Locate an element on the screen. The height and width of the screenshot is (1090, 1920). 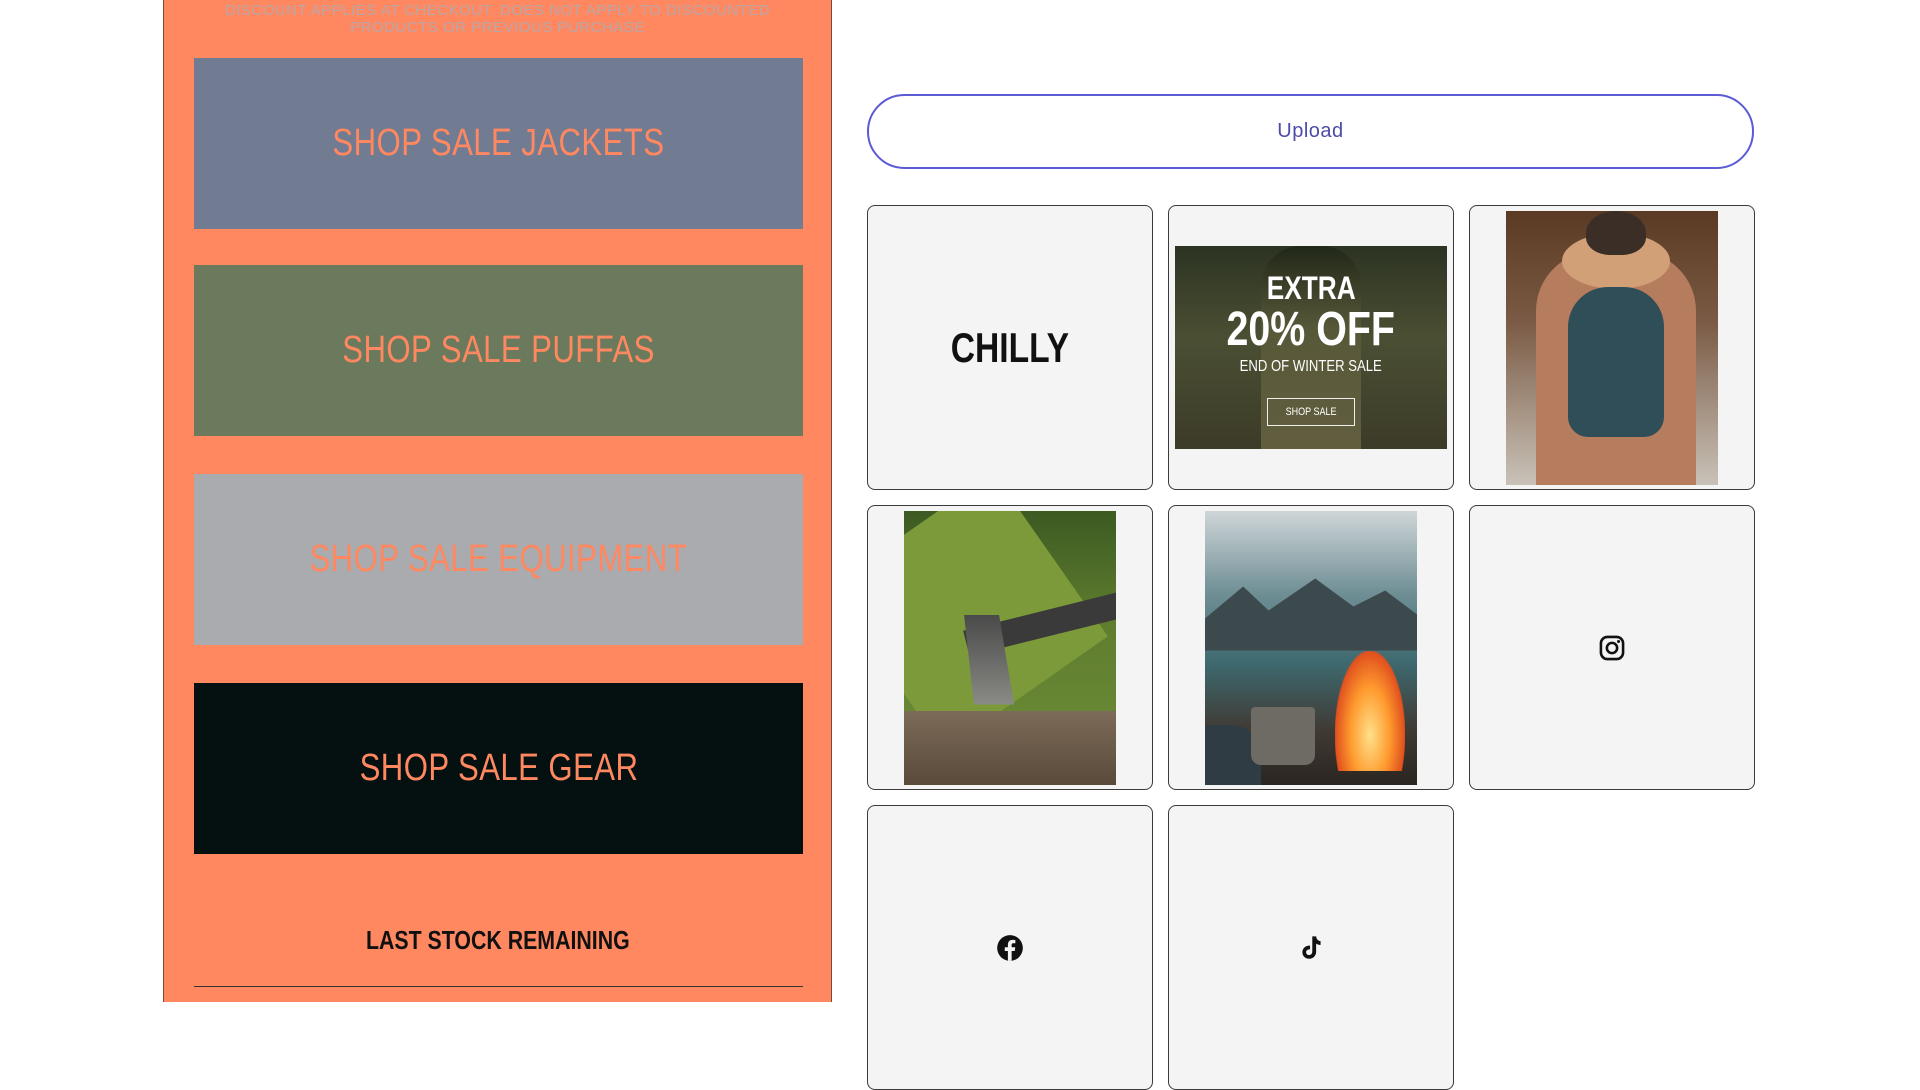
instagram-icon is located at coordinates (1612, 647).